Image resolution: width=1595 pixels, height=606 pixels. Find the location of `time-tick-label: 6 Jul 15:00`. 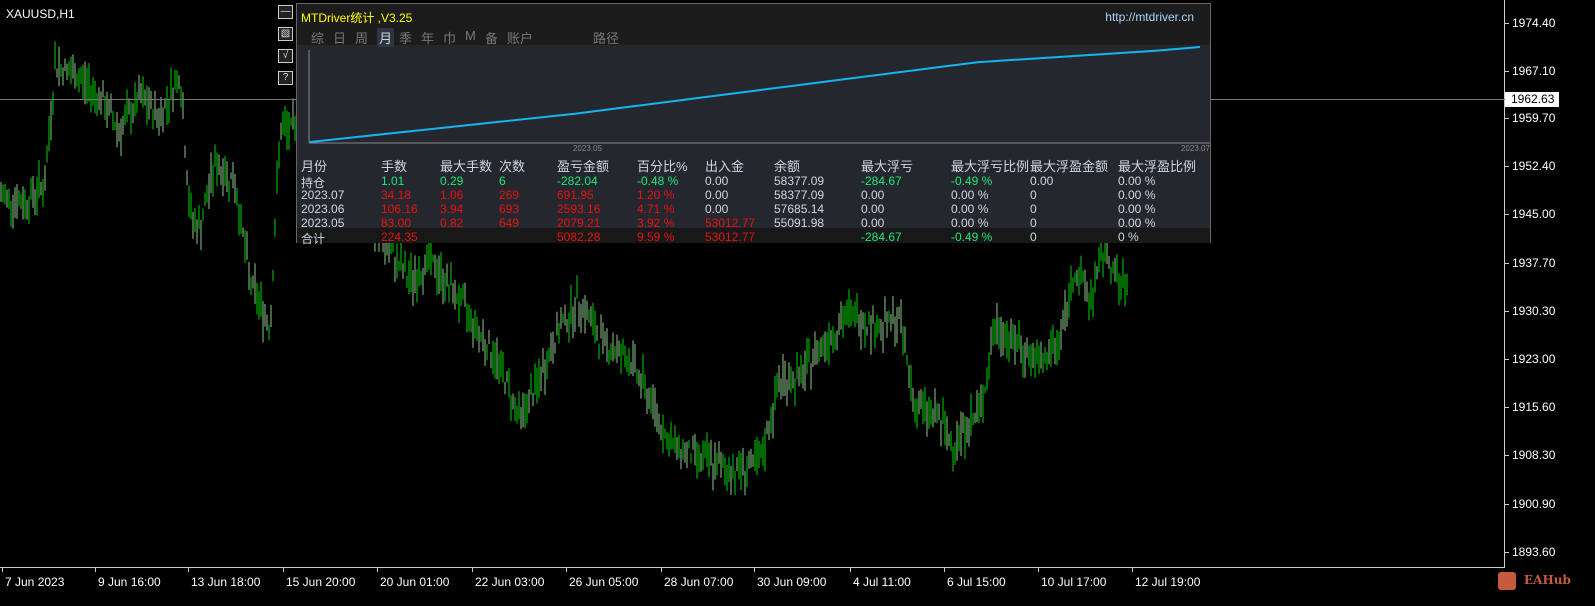

time-tick-label: 6 Jul 15:00 is located at coordinates (976, 582).